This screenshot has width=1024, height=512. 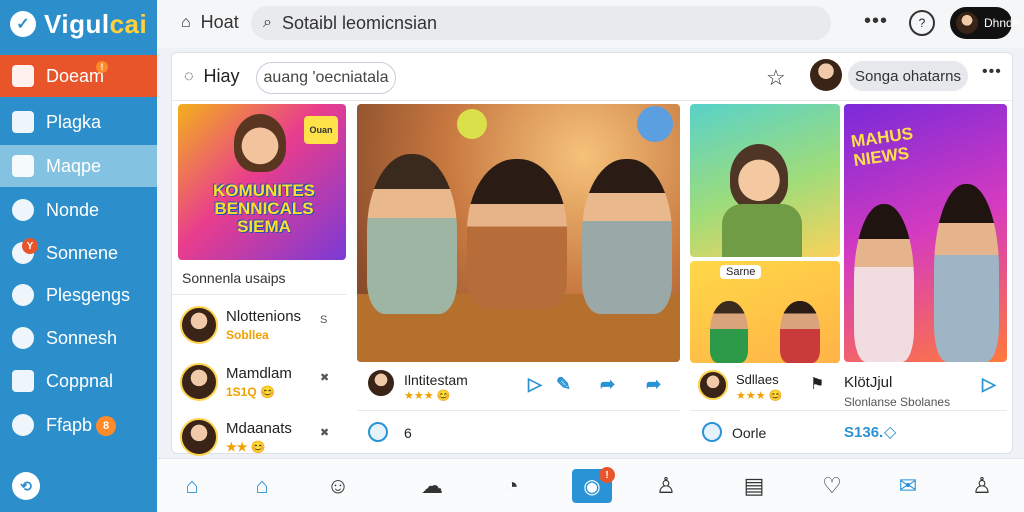 I want to click on sidebar-item-nonde: Nonde, so click(x=78, y=210).